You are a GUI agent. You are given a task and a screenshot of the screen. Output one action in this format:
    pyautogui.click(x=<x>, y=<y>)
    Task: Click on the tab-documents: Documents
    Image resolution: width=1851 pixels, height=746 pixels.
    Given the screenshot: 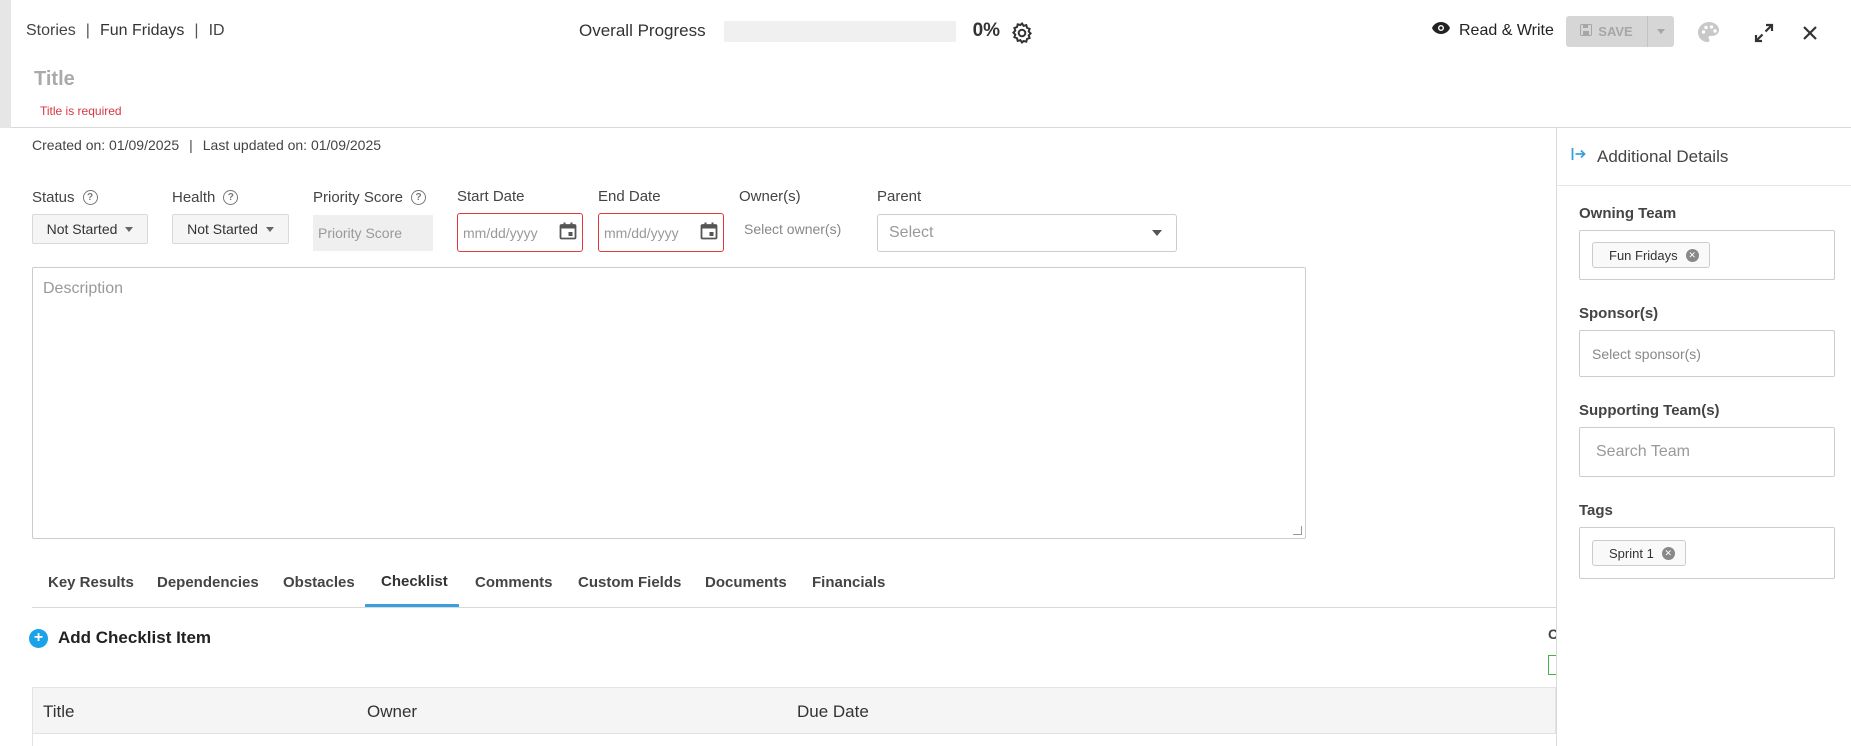 What is the action you would take?
    pyautogui.click(x=746, y=582)
    